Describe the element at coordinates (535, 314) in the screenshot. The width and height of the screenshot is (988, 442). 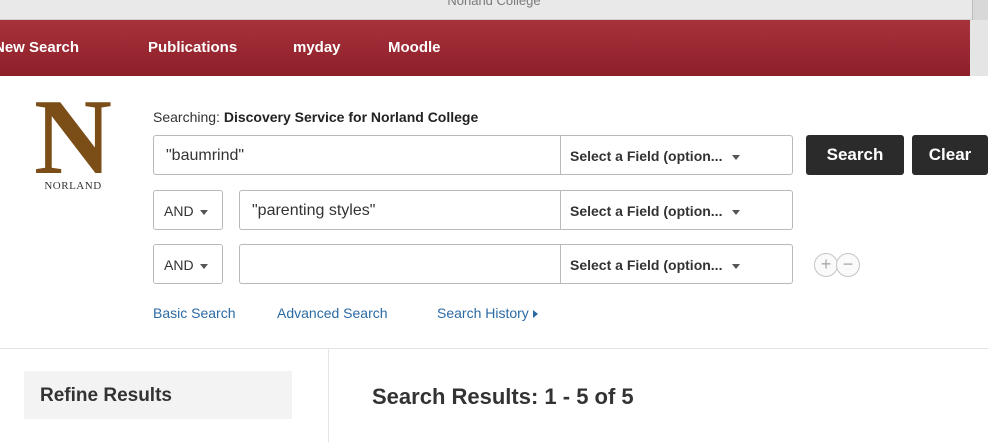
I see `chevron-right-icon` at that location.